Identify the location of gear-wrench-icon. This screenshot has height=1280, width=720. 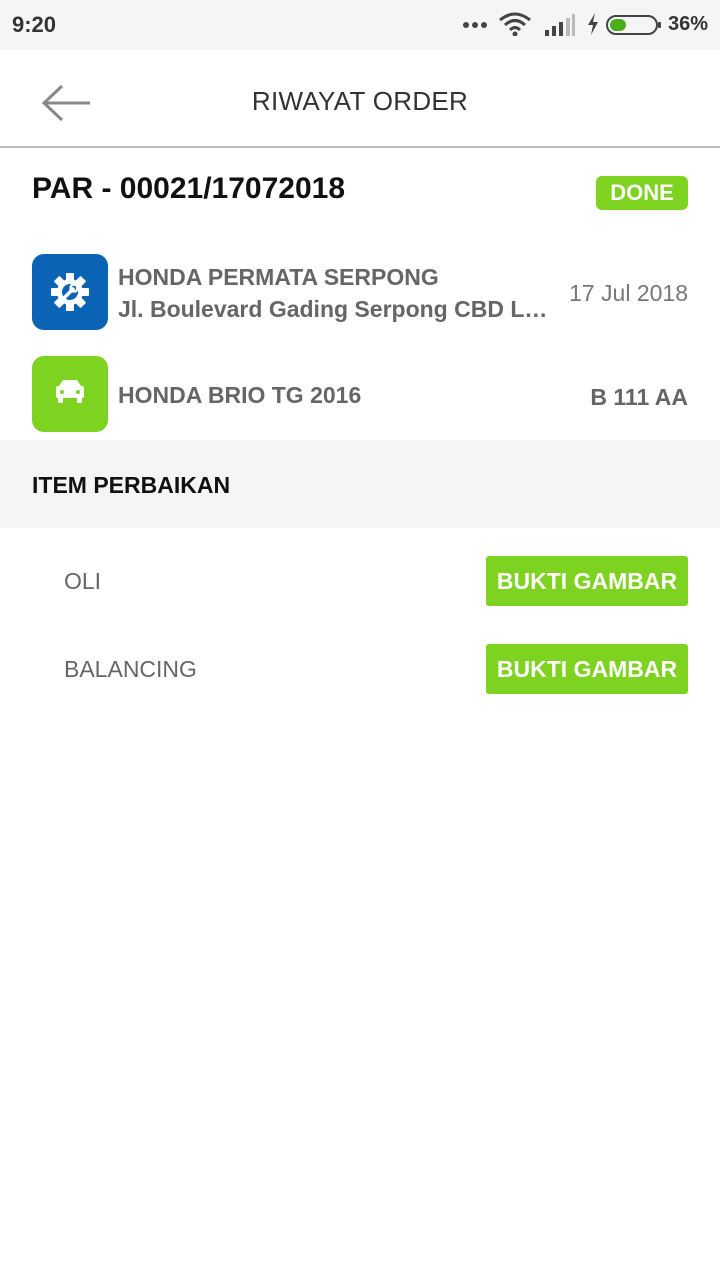
(70, 292).